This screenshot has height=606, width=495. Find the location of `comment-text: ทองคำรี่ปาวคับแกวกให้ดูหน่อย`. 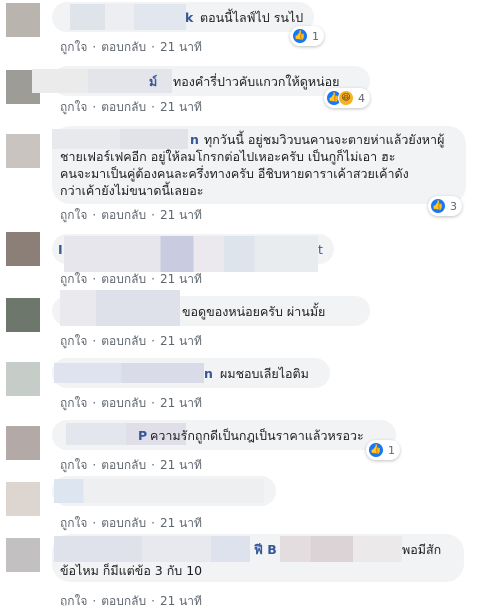

comment-text: ทองคำรี่ปาวคับแกวกให้ดูหน่อย is located at coordinates (256, 81).